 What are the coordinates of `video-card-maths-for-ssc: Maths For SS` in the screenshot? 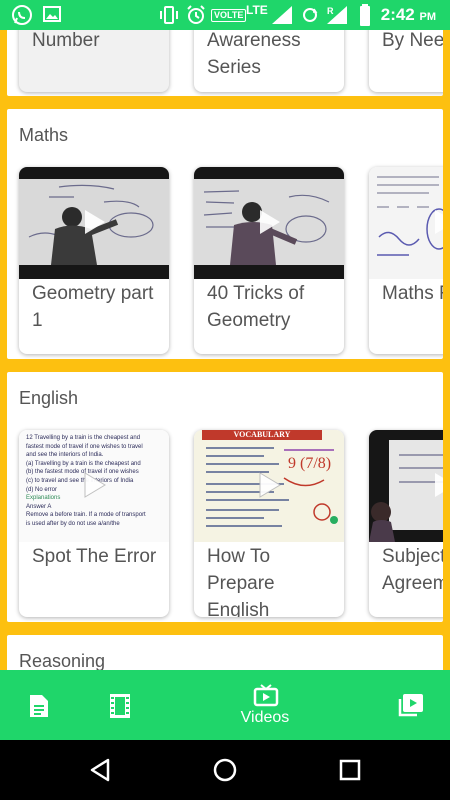 It's located at (406, 260).